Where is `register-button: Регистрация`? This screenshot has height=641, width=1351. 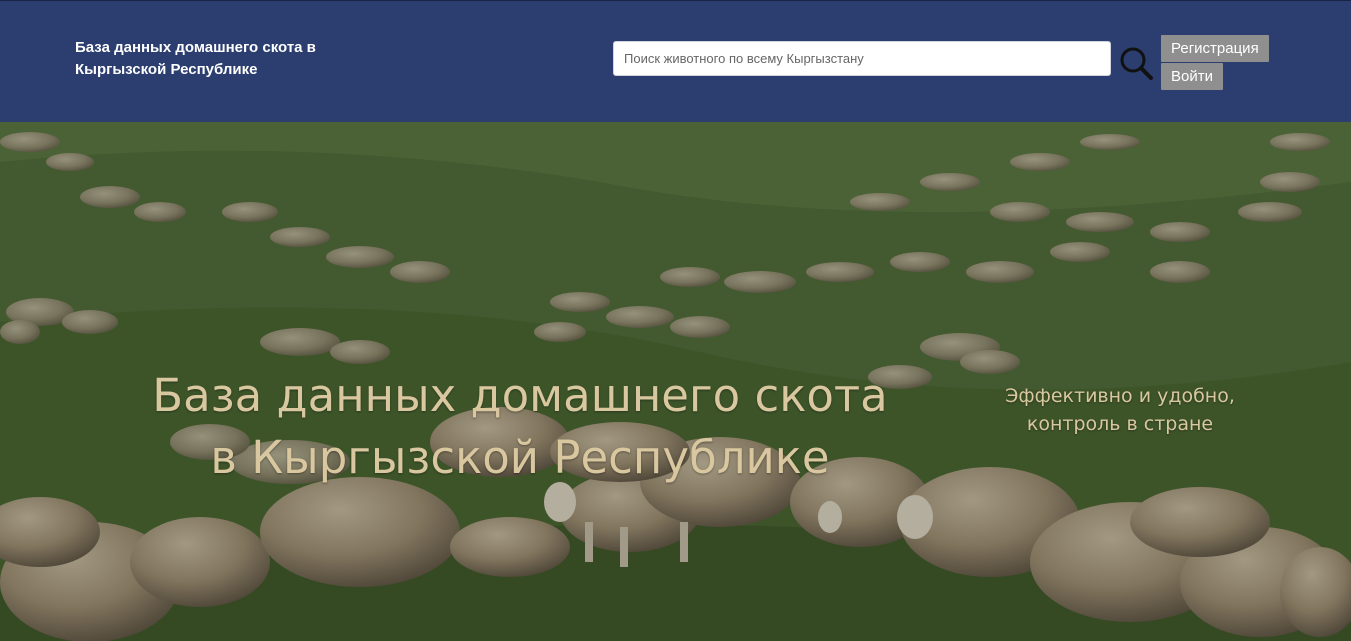
register-button: Регистрация is located at coordinates (1215, 48).